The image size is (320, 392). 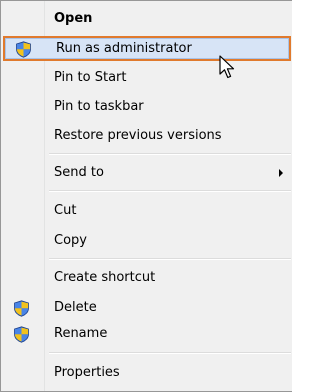 What do you see at coordinates (70, 240) in the screenshot?
I see `menu-item-label: Copy` at bounding box center [70, 240].